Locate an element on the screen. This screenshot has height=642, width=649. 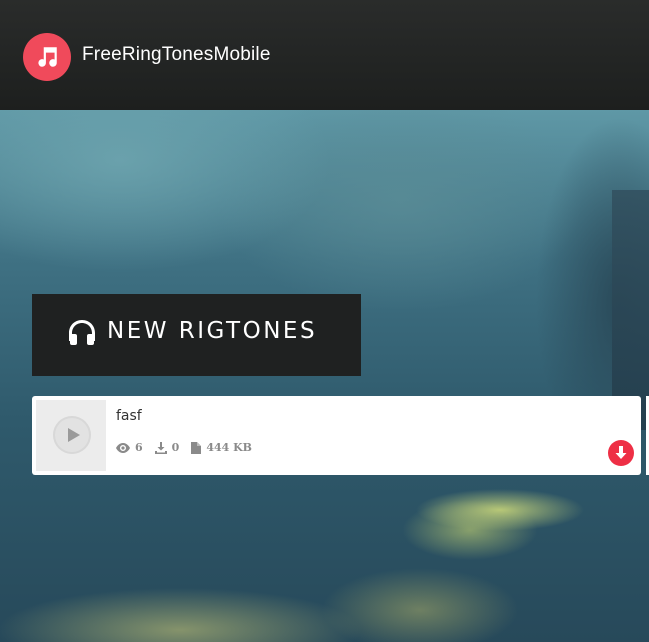
file-icon is located at coordinates (196, 447).